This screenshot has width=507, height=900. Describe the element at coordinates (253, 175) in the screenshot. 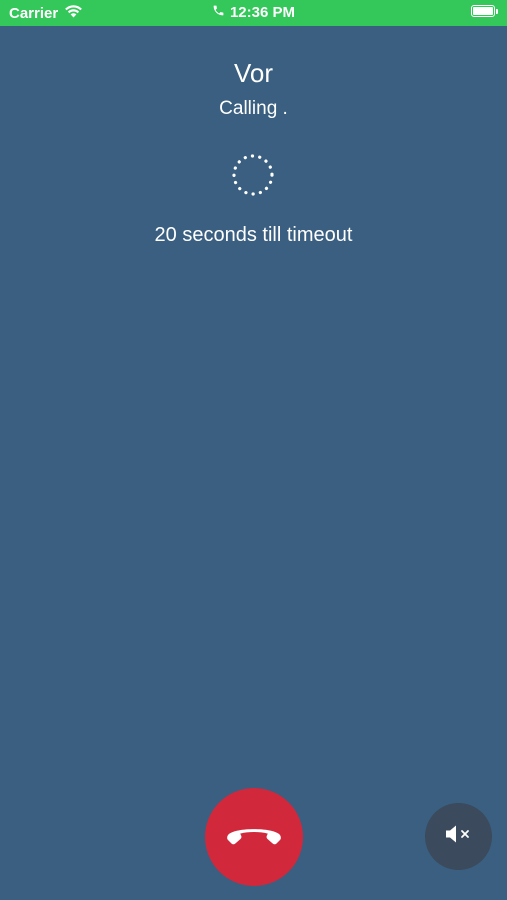

I see `loading-spinner-icon` at that location.